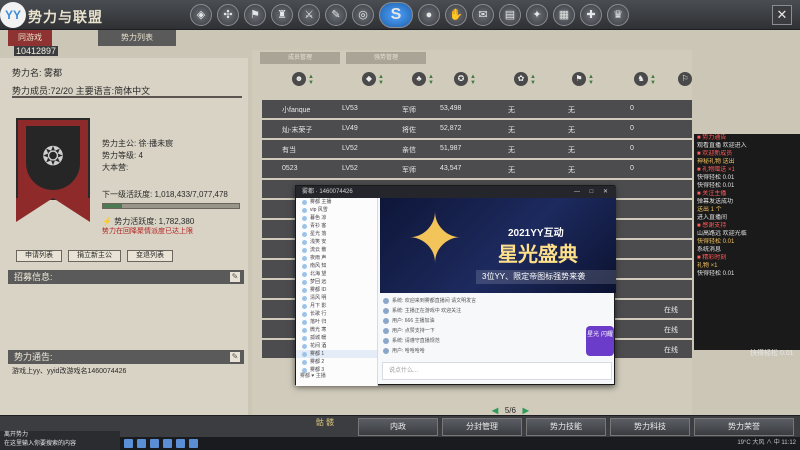 The width and height of the screenshot is (800, 450). What do you see at coordinates (456, 15) in the screenshot?
I see `hand-icon: ✋` at bounding box center [456, 15].